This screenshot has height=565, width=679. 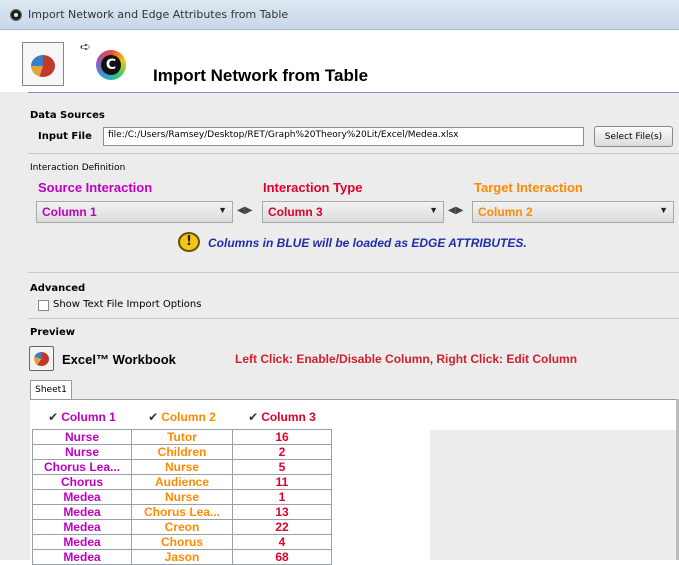 What do you see at coordinates (53, 332) in the screenshot?
I see `preview-label: Preview` at bounding box center [53, 332].